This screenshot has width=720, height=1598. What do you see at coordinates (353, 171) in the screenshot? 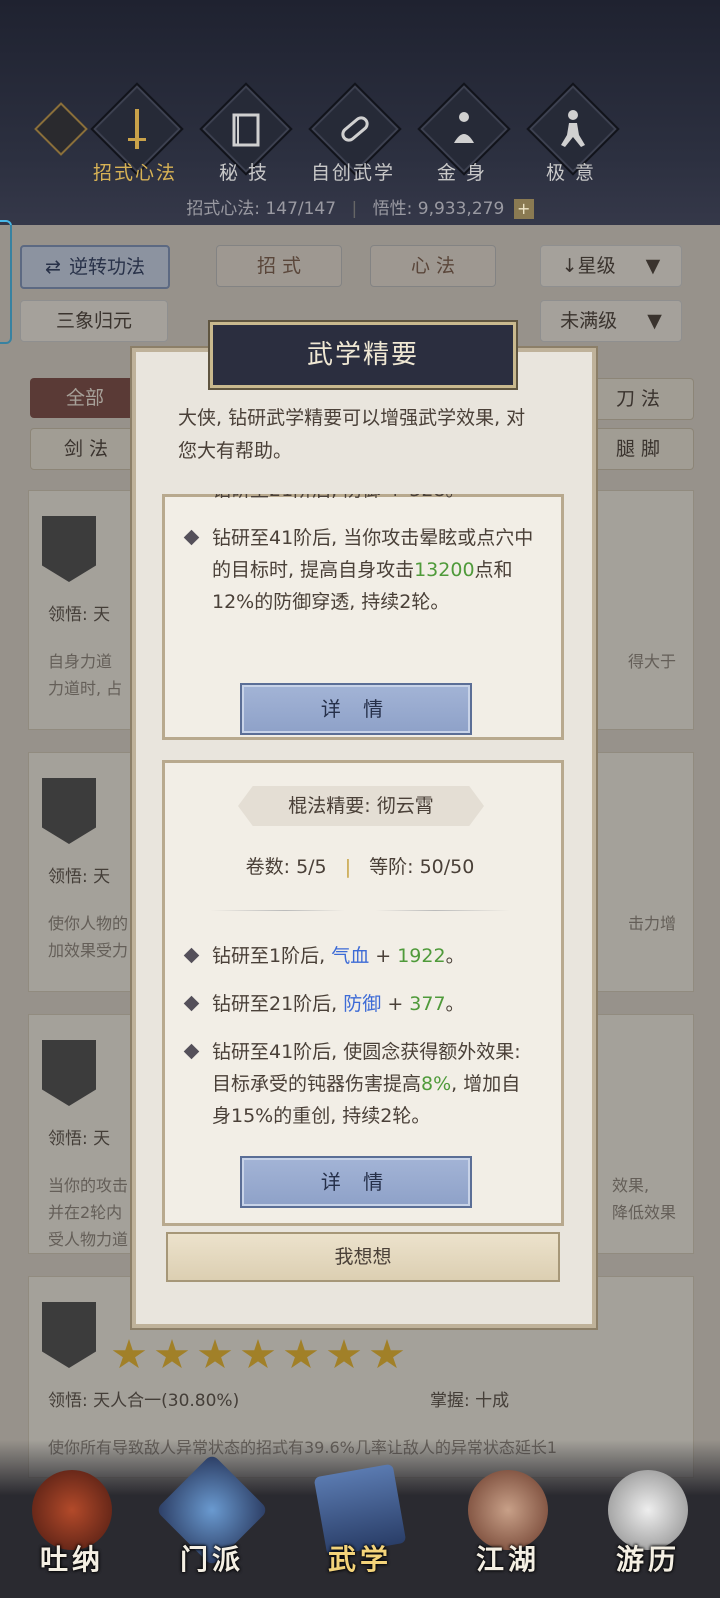
I see `tab-label-zichuang: 自创武学` at bounding box center [353, 171].